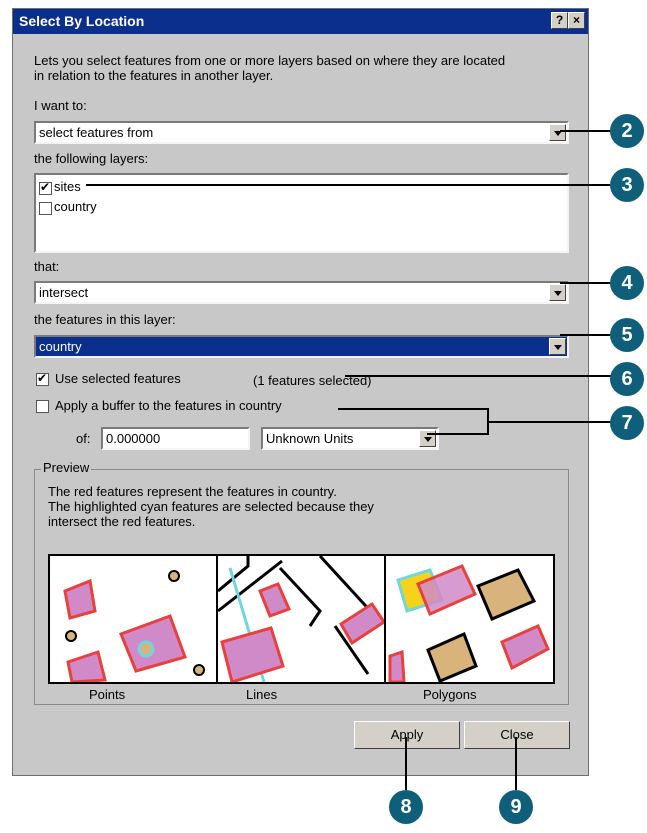 Image resolution: width=647 pixels, height=833 pixels. What do you see at coordinates (627, 283) in the screenshot?
I see `callout-4: 4` at bounding box center [627, 283].